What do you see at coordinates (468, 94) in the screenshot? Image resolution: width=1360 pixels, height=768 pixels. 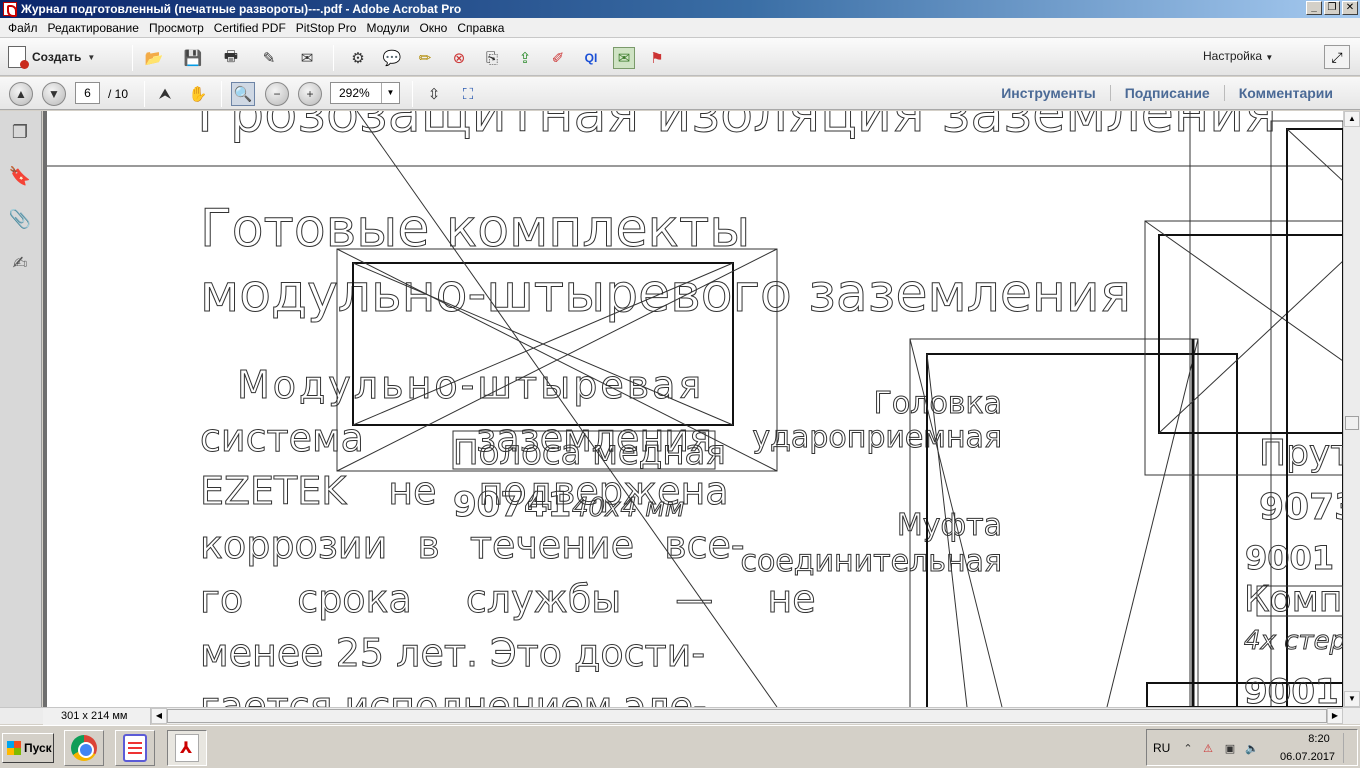 I see `fit-page-icon: ⛶` at bounding box center [468, 94].